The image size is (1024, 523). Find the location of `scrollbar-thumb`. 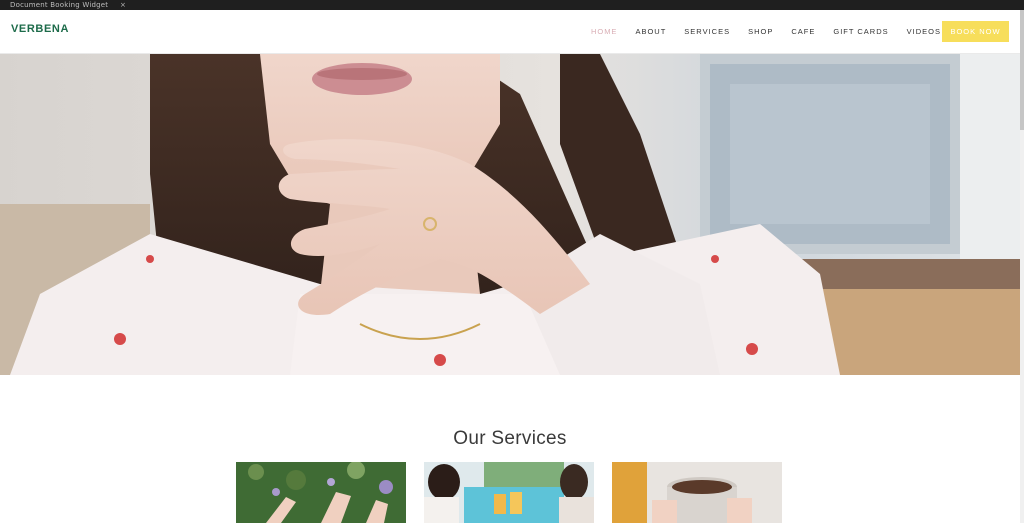

scrollbar-thumb is located at coordinates (1022, 70).